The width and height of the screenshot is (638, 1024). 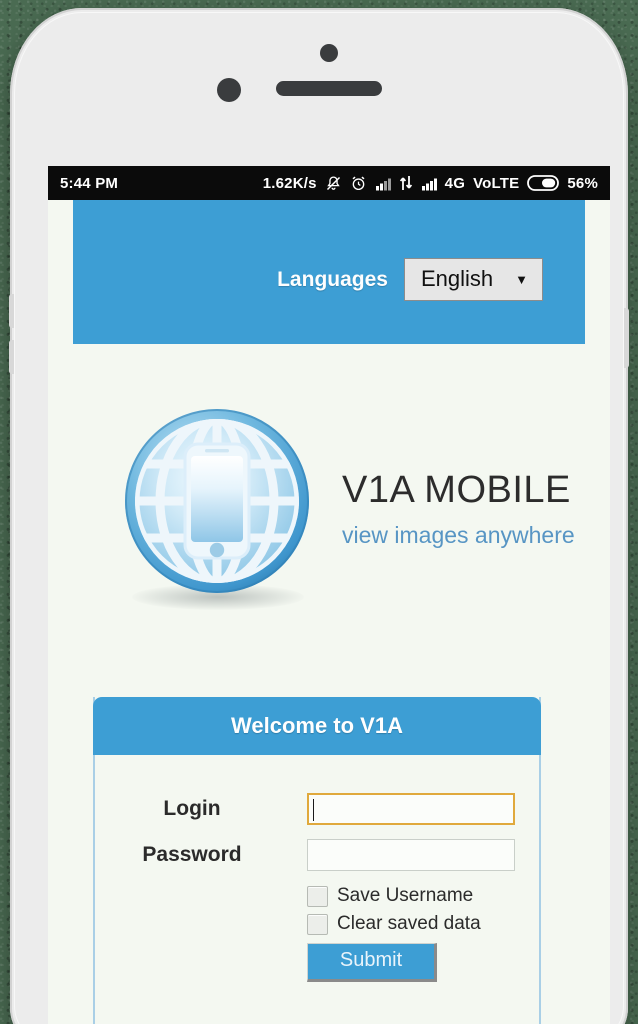 I want to click on clear-saved-data-label: Clear saved data, so click(x=409, y=923).